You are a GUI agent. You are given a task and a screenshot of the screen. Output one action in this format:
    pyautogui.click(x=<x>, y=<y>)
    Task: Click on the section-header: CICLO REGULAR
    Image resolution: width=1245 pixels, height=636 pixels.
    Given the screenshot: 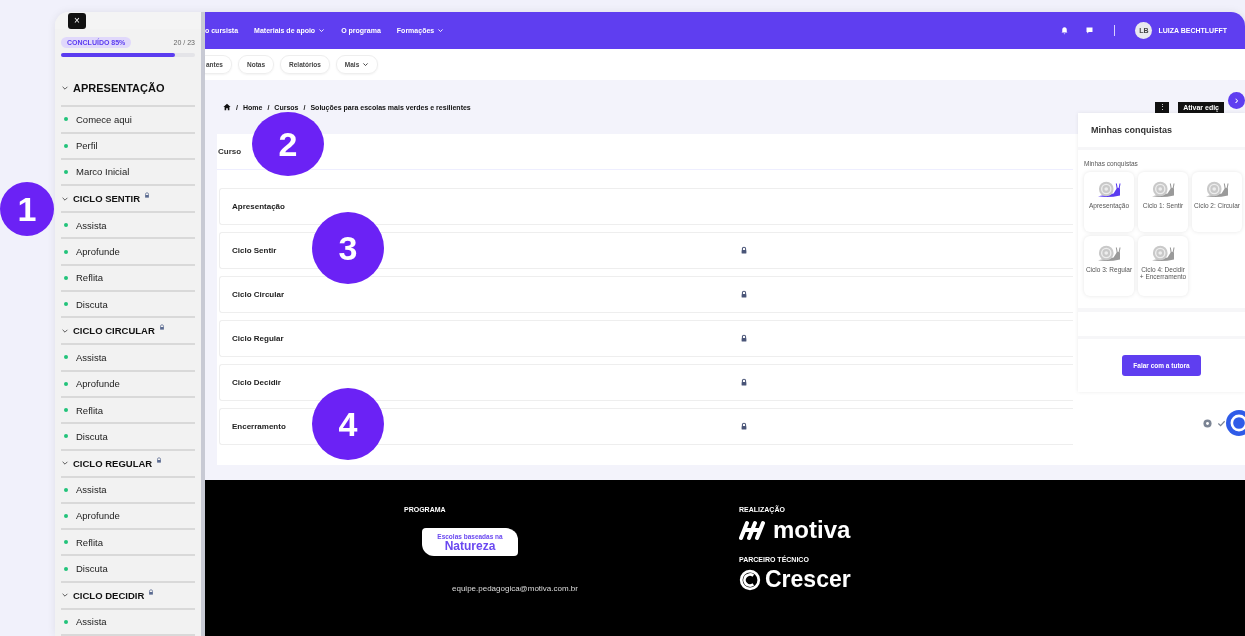 What is the action you would take?
    pyautogui.click(x=128, y=464)
    